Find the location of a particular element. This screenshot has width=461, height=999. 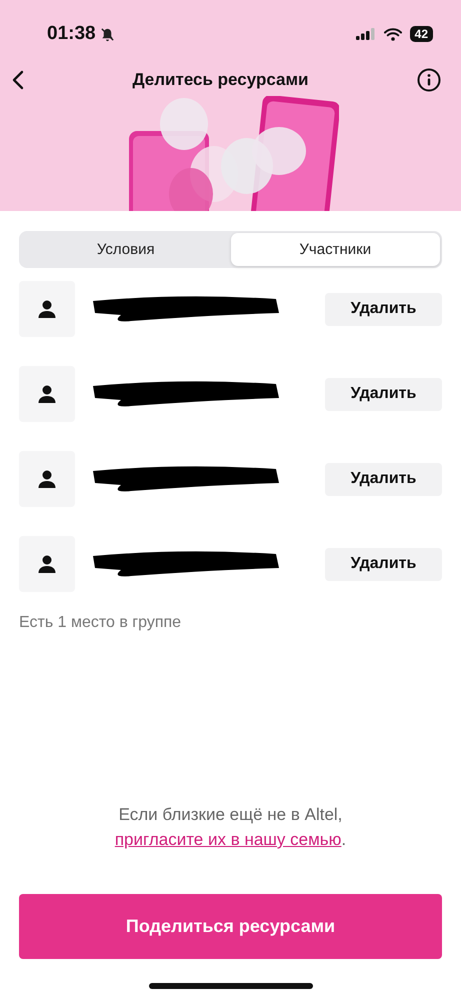

invite-text: Если близкие ещё не в Altel, пригласите их в нашу семью. is located at coordinates (231, 827).